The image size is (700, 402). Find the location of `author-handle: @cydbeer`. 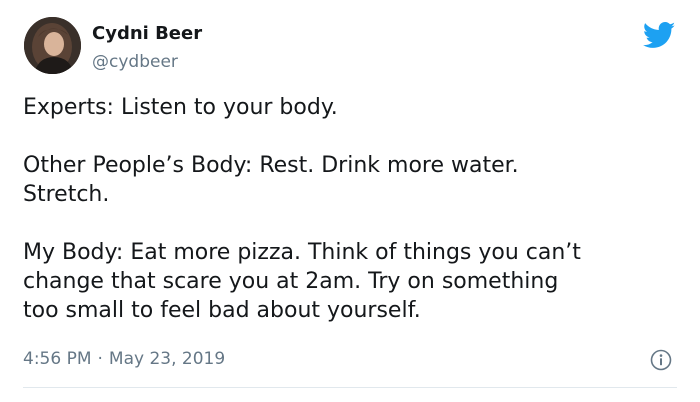

author-handle: @cydbeer is located at coordinates (135, 62).